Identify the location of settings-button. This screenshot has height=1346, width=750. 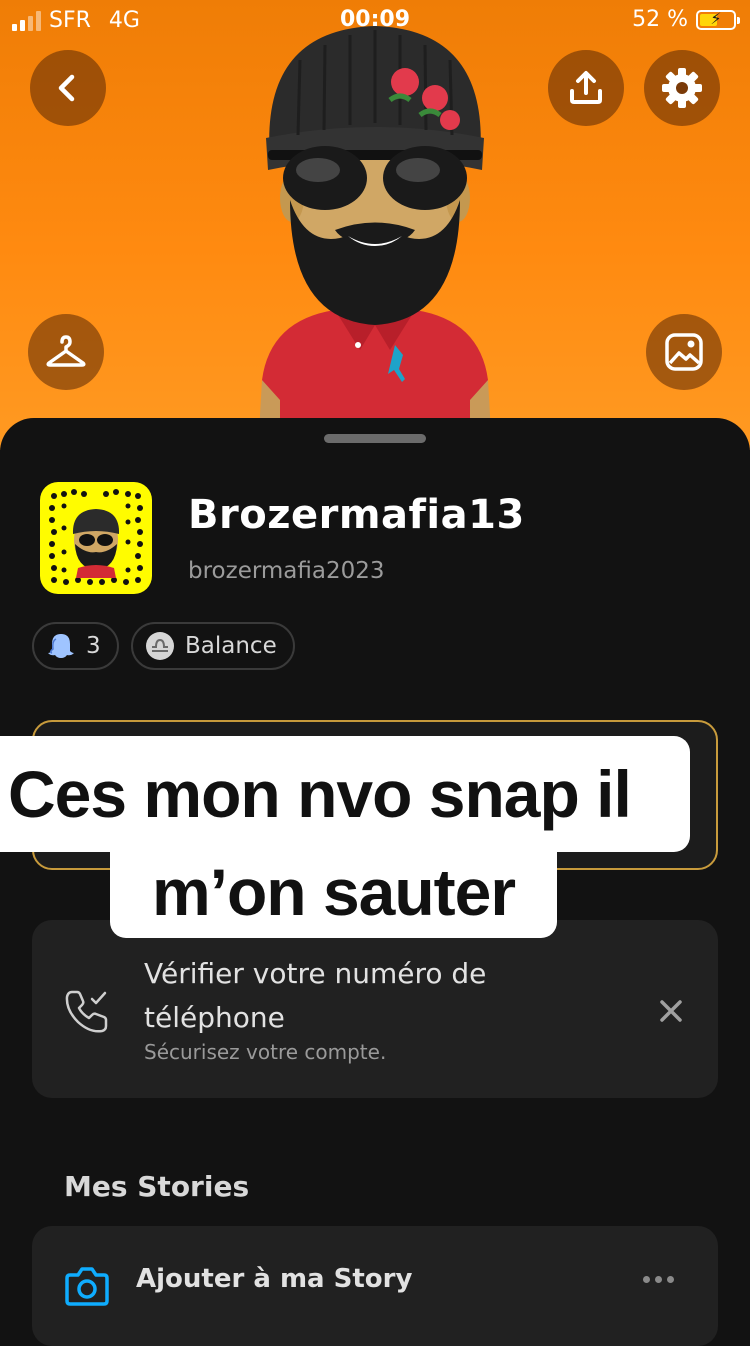
(682, 88).